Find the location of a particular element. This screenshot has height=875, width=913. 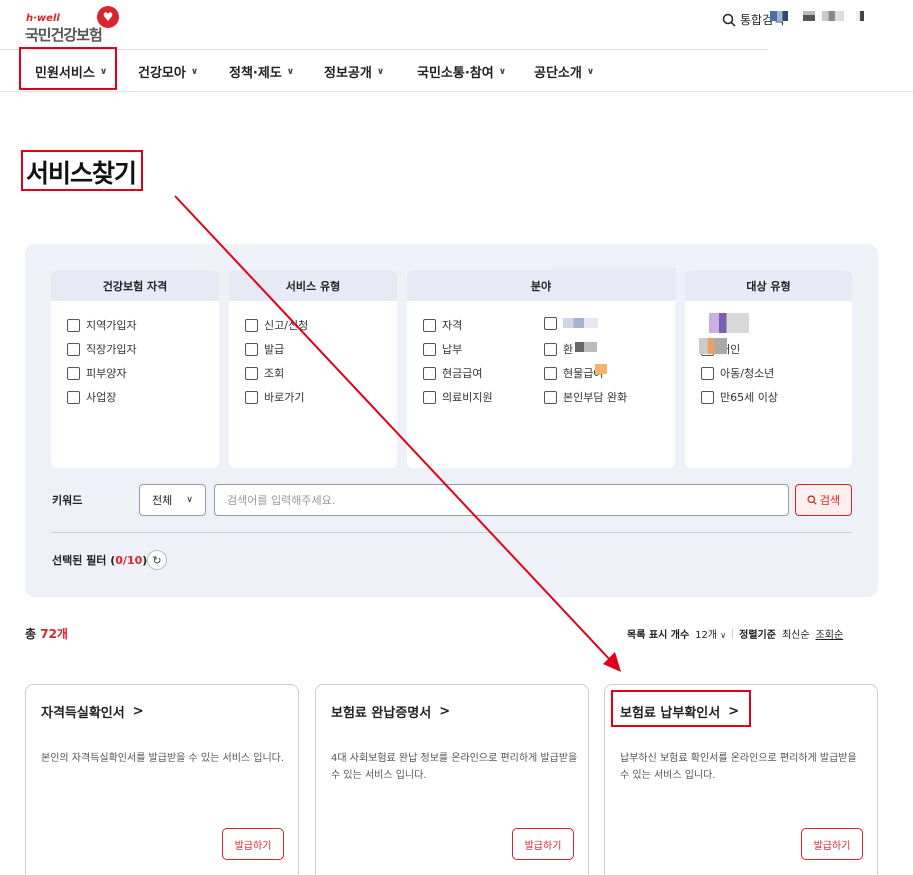

checkbox-shortcut: 바로가기 is located at coordinates (274, 397).